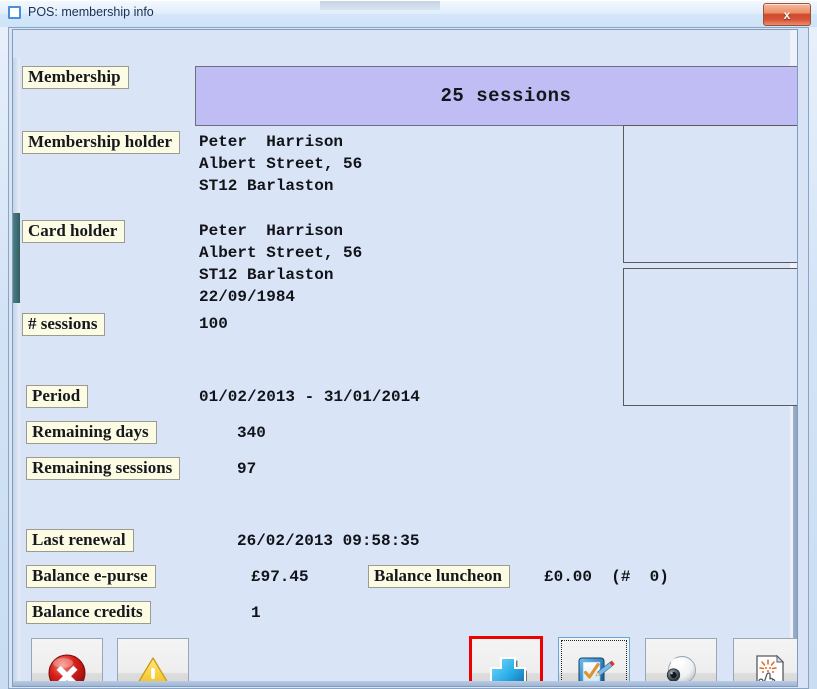 Image resolution: width=817 pixels, height=689 pixels. I want to click on label-balance-luncheon: Balance luncheon, so click(439, 576).